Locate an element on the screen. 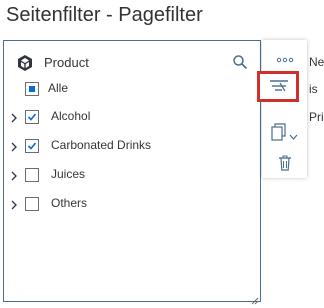 Image resolution: width=324 pixels, height=308 pixels. filter-panel-header: Product is located at coordinates (132, 64).